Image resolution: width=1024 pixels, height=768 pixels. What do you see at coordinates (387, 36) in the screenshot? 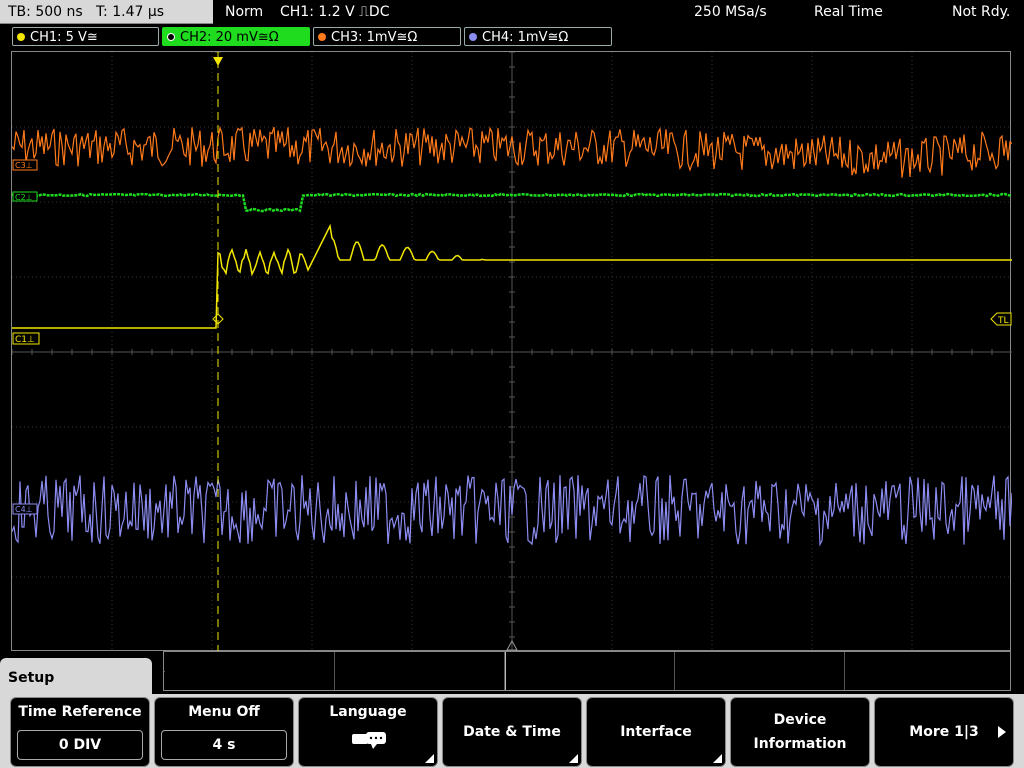
I see `channel-tab-ch3: CH3: 1mV≅Ω` at bounding box center [387, 36].